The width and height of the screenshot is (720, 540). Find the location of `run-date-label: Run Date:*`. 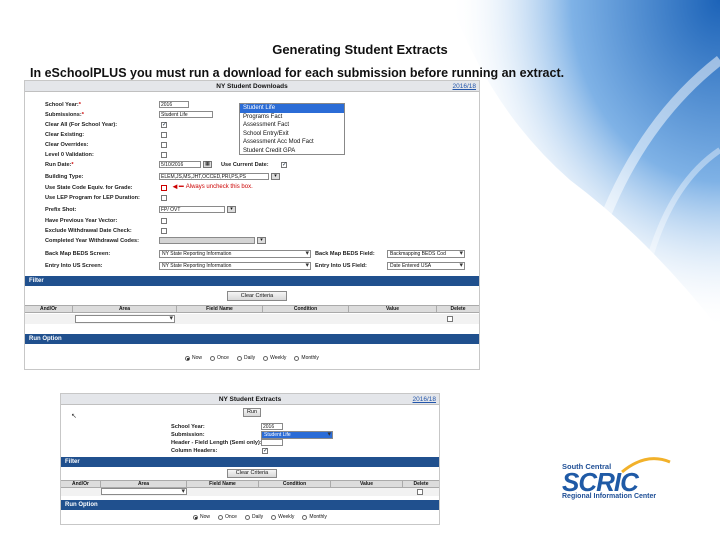

run-date-label: Run Date:* is located at coordinates (59, 164).